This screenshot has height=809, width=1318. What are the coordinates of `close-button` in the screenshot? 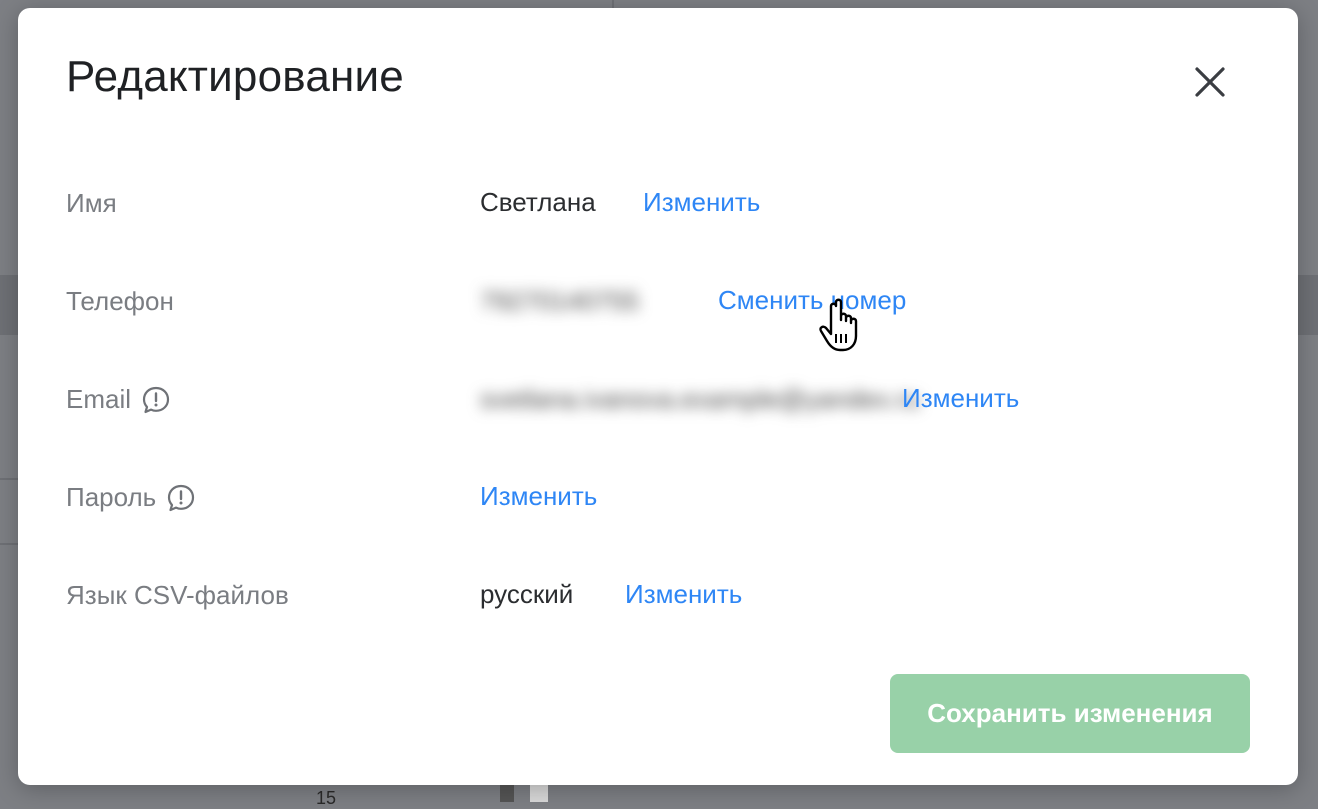 It's located at (1210, 82).